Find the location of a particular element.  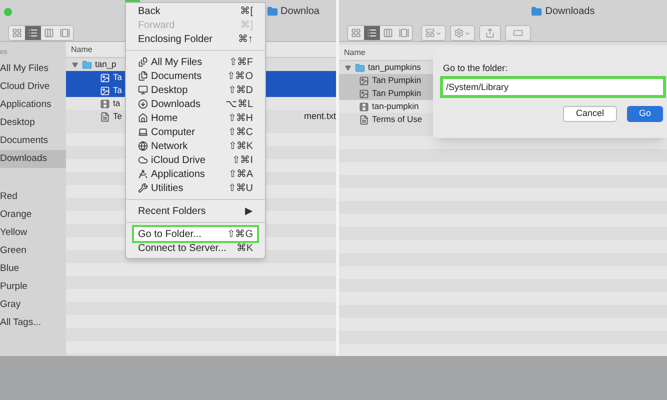

menu-item-label: Network is located at coordinates (169, 147).